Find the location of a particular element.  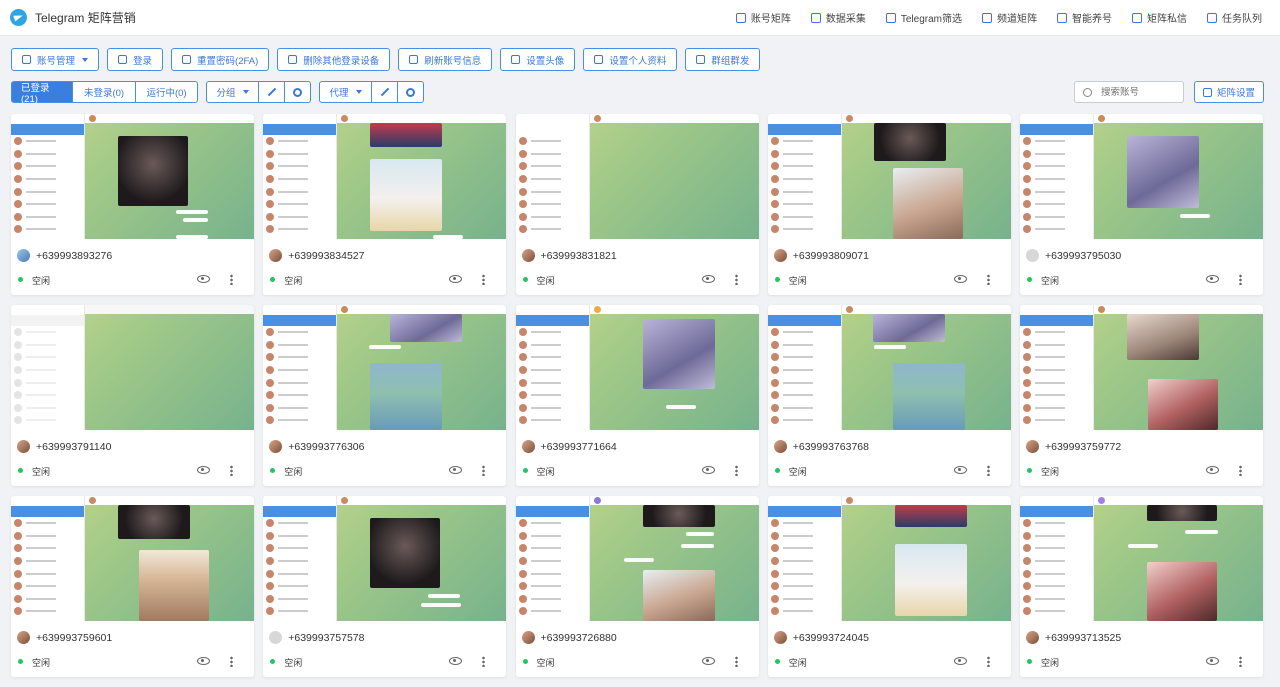

account-card: +639993831821 空闲 is located at coordinates (637, 204).